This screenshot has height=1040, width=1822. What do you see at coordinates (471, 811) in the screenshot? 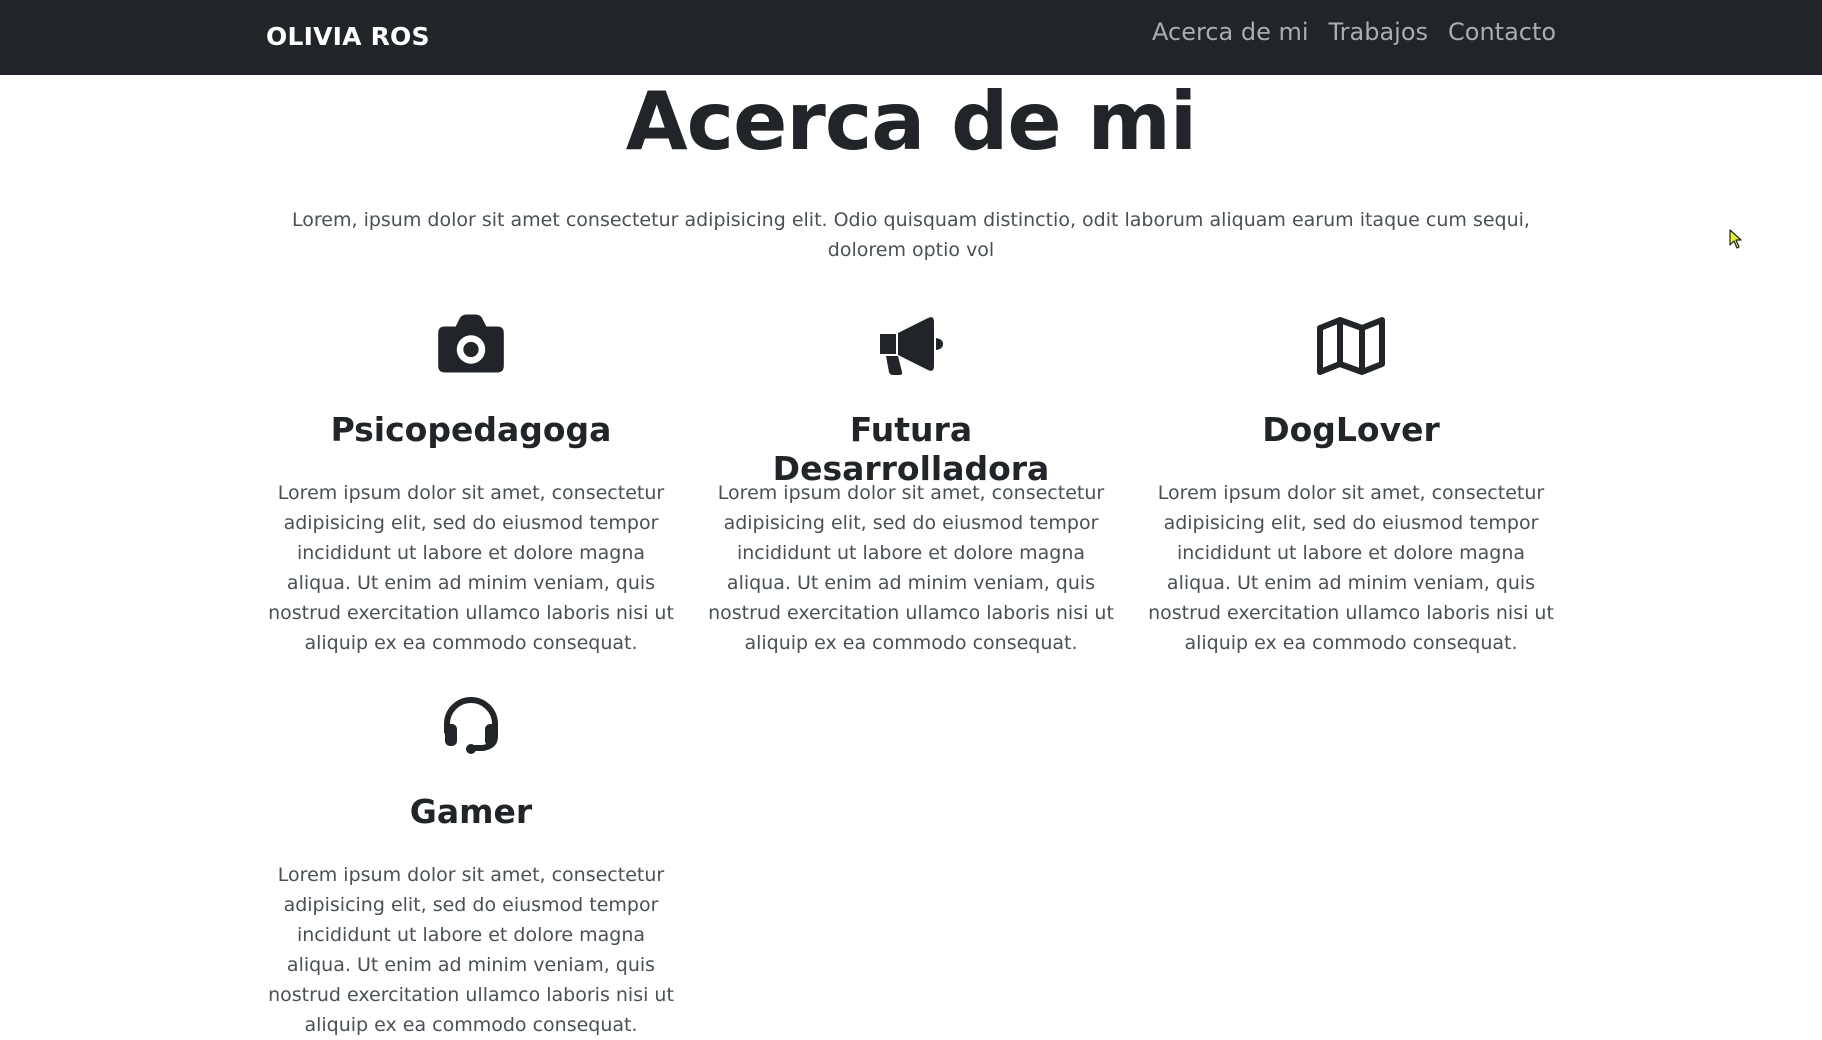
I see `feature-title: Gamer` at bounding box center [471, 811].